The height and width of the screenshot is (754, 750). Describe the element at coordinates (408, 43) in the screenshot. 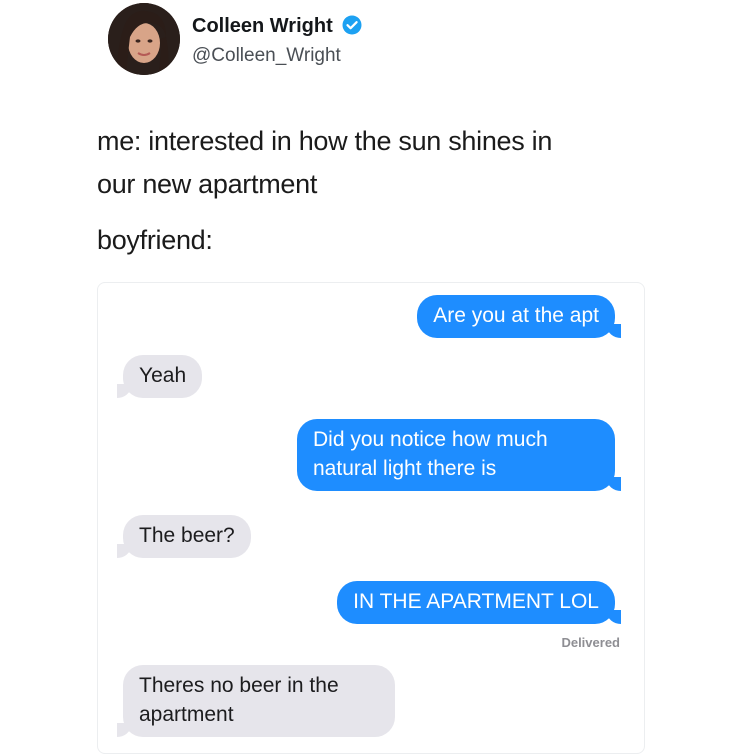

I see `tweet-header: Colleen Wright @Colleen_Wright` at that location.